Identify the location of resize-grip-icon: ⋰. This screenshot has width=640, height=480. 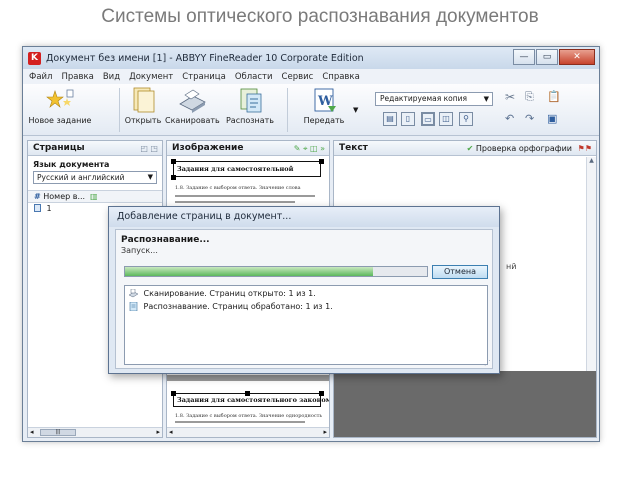
(487, 363).